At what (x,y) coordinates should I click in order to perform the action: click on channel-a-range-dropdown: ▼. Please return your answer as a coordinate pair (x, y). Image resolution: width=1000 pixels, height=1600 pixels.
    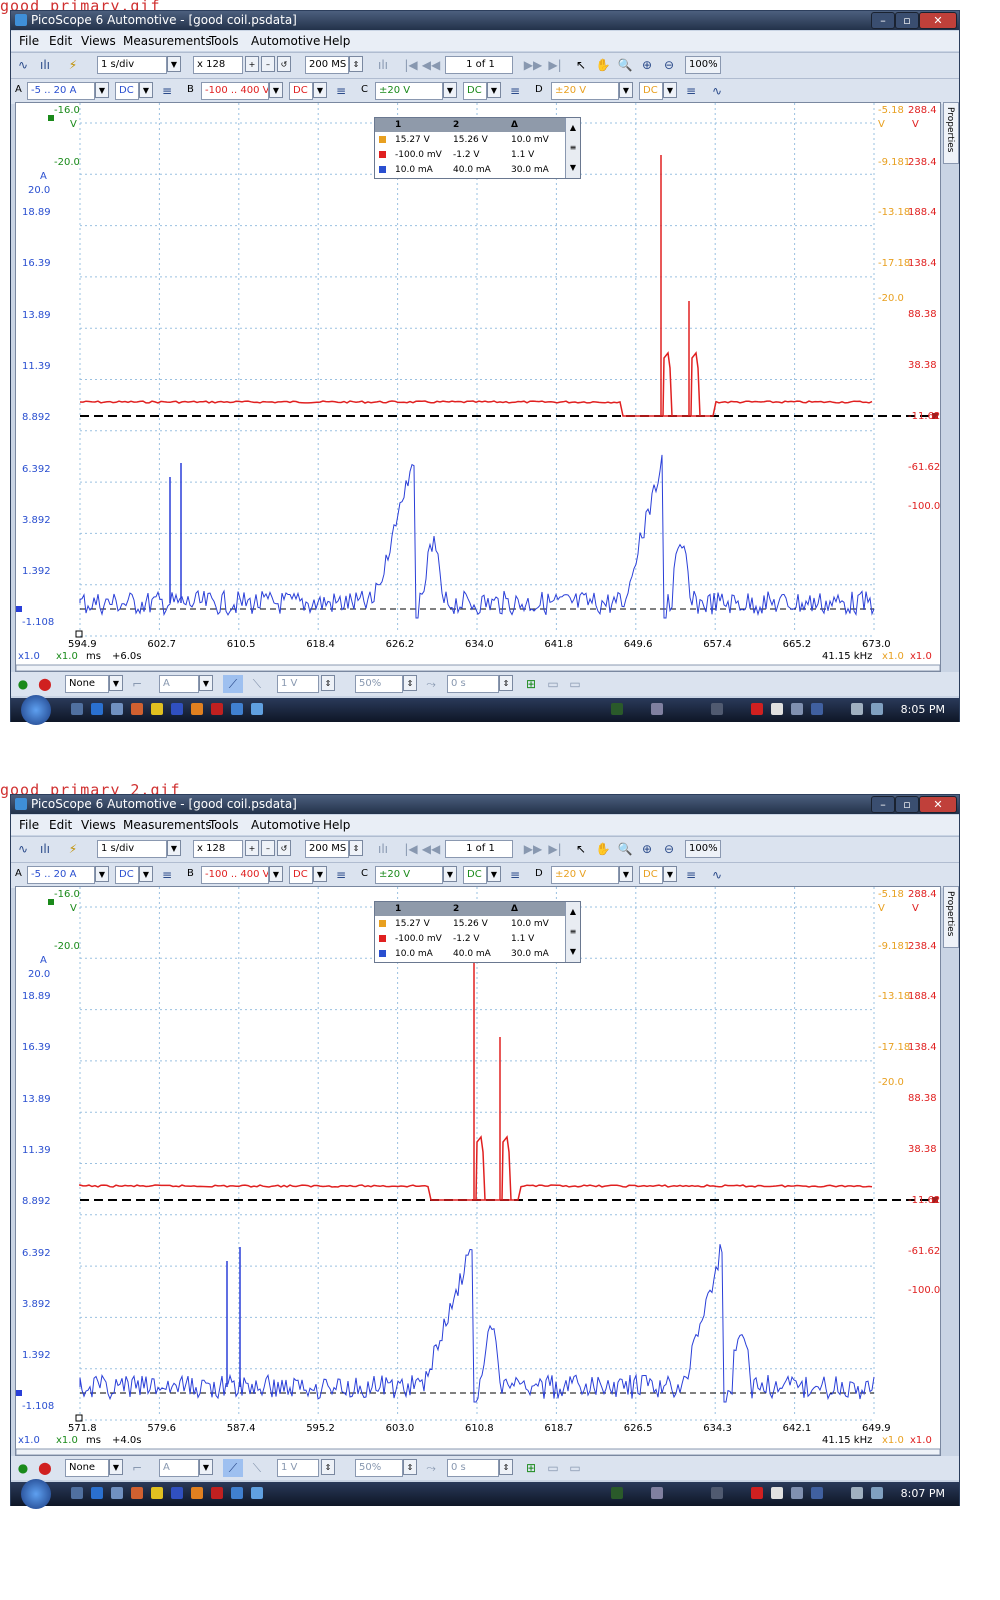
    Looking at the image, I should click on (102, 90).